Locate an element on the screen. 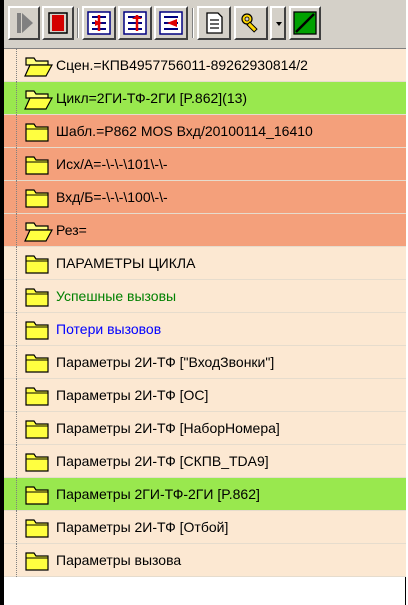 The image size is (408, 605). toolbar is located at coordinates (205, 24).